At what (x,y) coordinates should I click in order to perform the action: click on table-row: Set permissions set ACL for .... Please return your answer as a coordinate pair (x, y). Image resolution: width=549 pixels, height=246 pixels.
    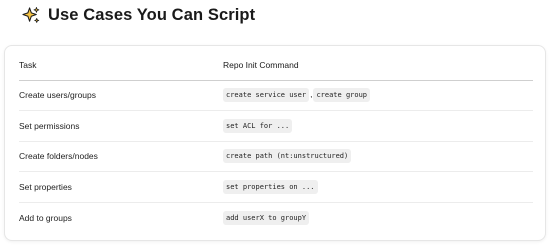
    Looking at the image, I should click on (276, 126).